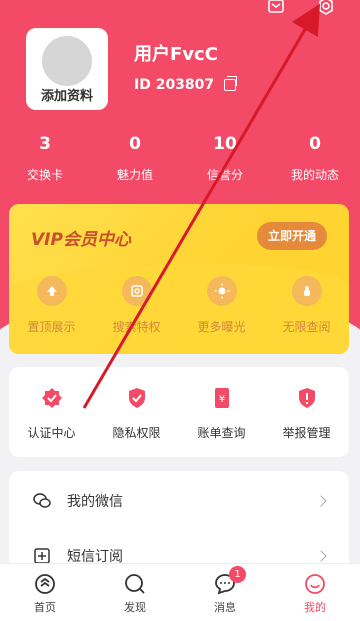 Image resolution: width=360 pixels, height=621 pixels. I want to click on report-shield-icon, so click(307, 398).